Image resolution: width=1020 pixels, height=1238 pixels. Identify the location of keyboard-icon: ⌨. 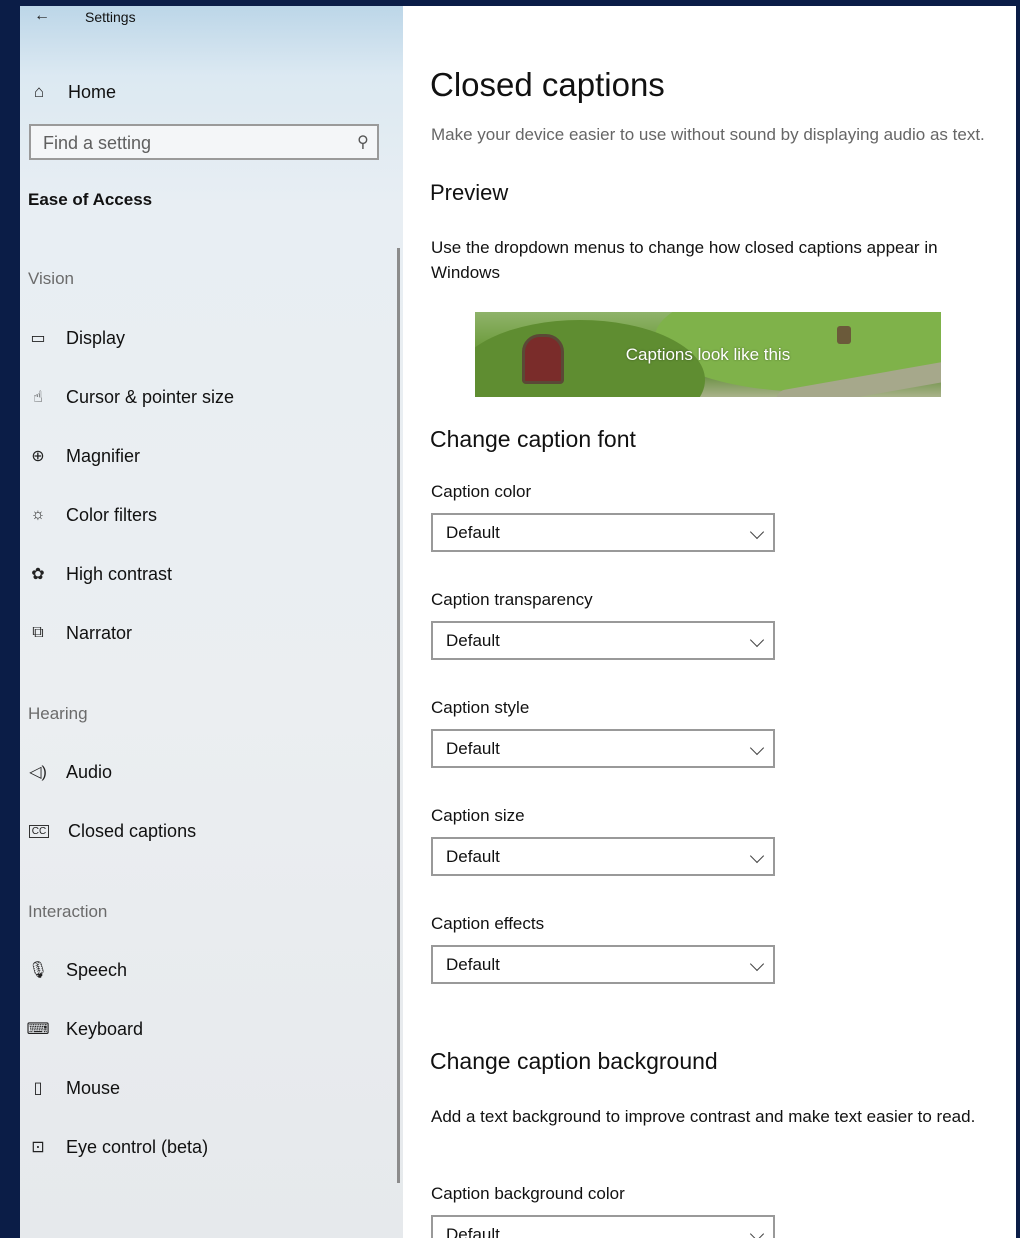
(38, 1029).